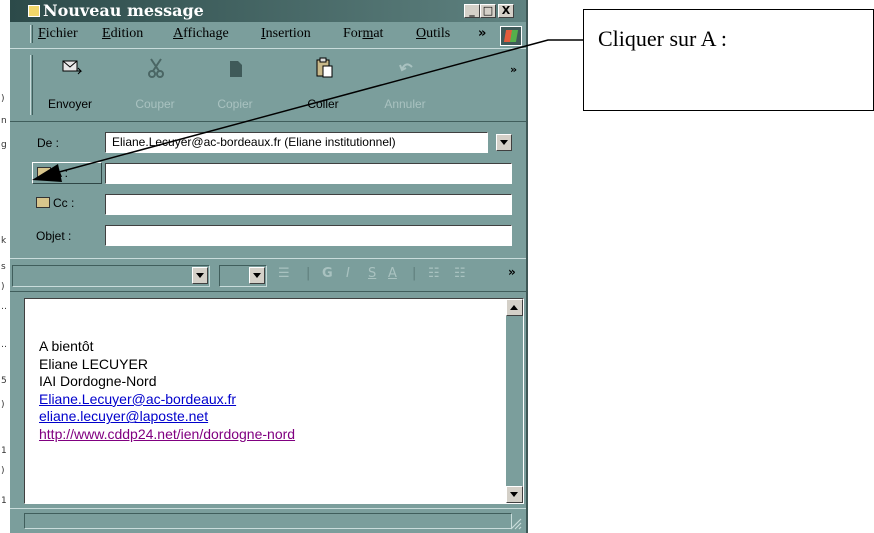  What do you see at coordinates (392, 273) in the screenshot?
I see `font-color-icon: A` at bounding box center [392, 273].